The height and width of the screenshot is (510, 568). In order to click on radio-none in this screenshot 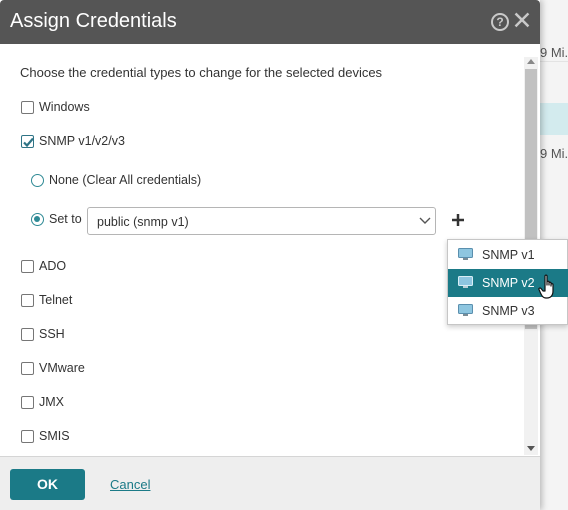, I will do `click(37, 180)`.